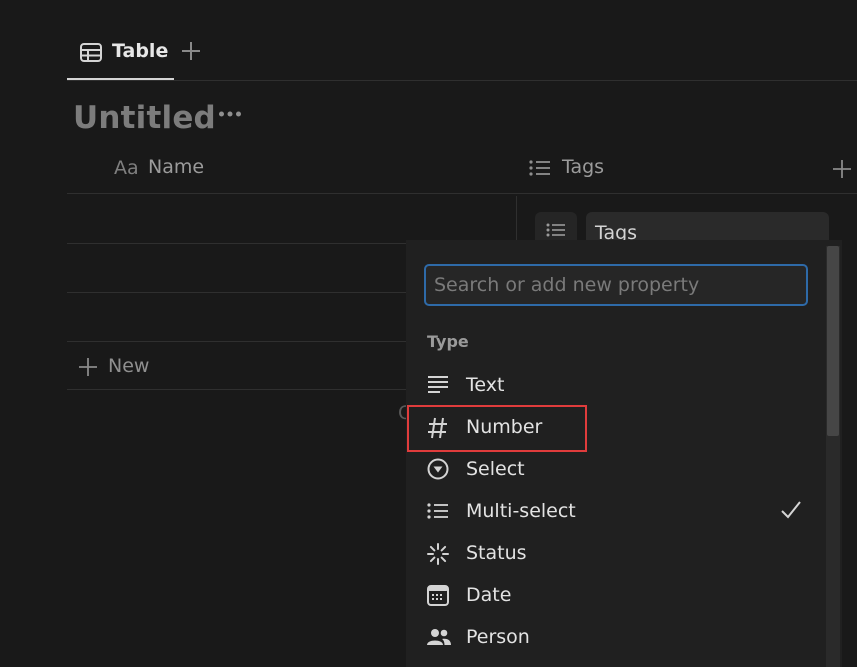 The height and width of the screenshot is (667, 857). Describe the element at coordinates (496, 553) in the screenshot. I see `menu-item-status-label: Status` at that location.